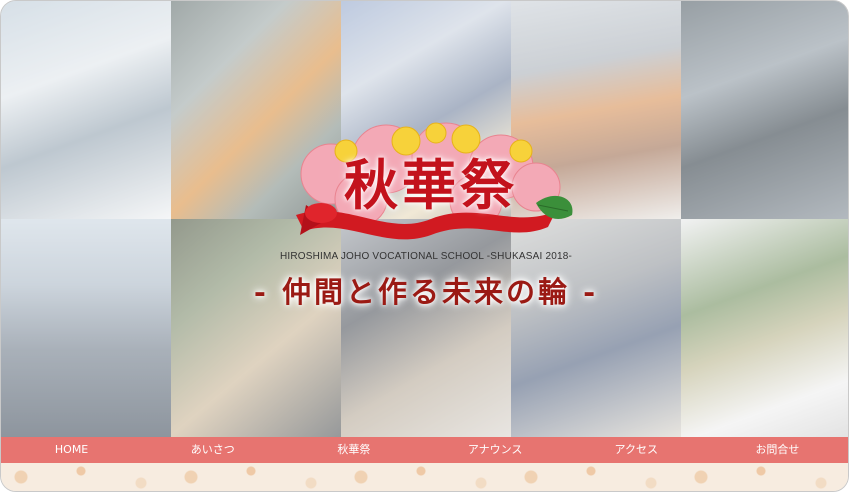  I want to click on photo-reception, so click(86, 110).